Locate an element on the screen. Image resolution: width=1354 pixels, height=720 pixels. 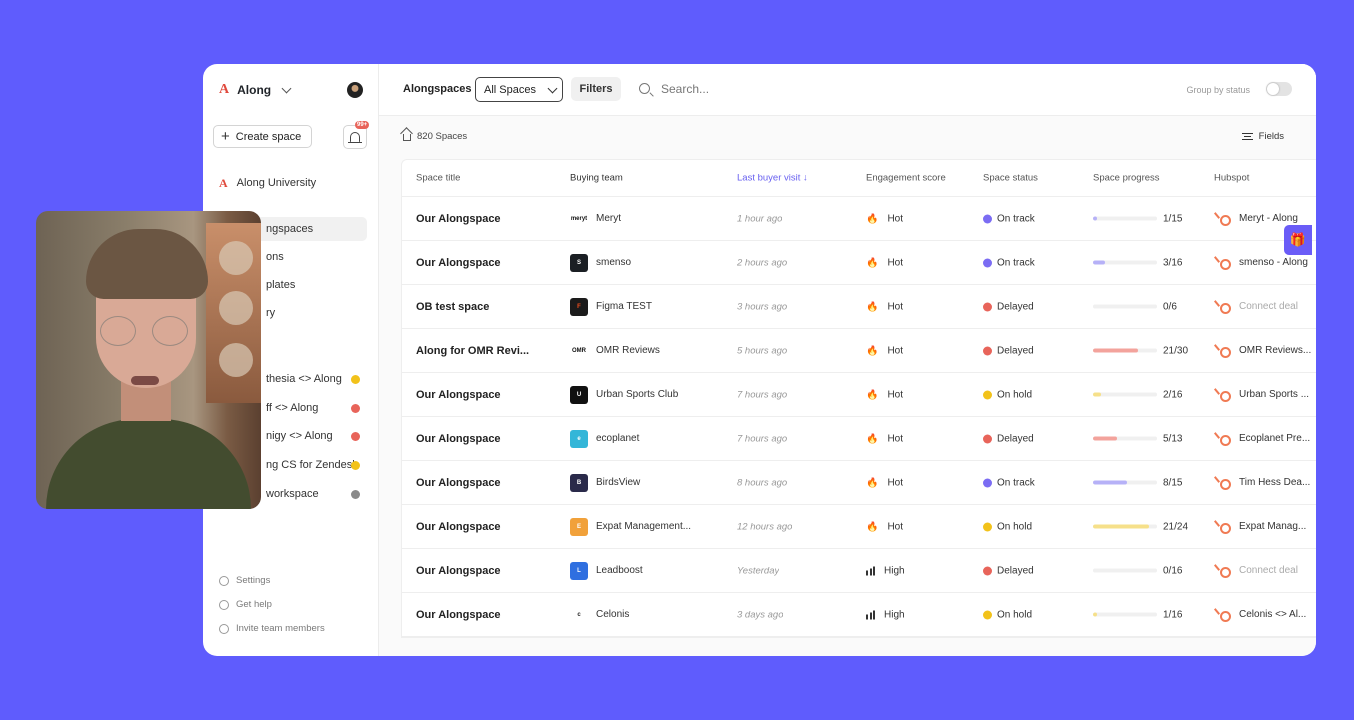
col-last-buyer-visit: Last buyer visit ↓ is located at coordinates (772, 178).